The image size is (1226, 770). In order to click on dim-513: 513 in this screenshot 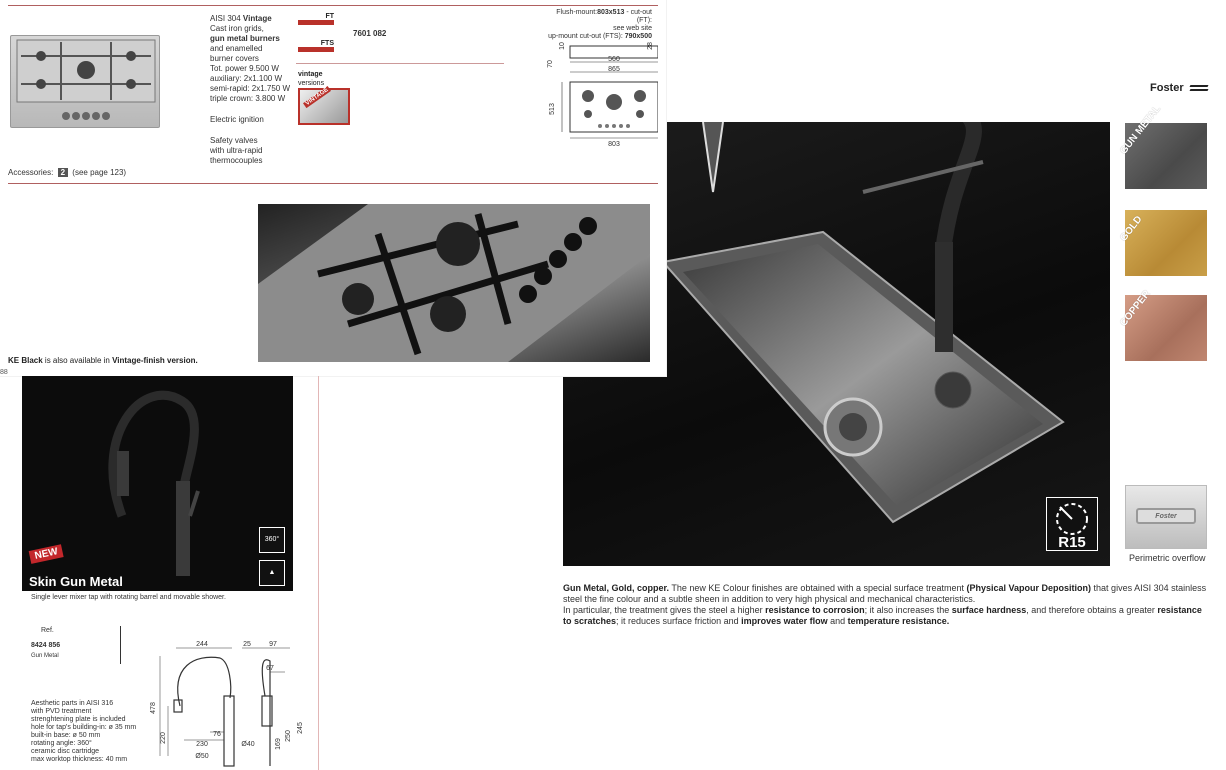, I will do `click(552, 109)`.